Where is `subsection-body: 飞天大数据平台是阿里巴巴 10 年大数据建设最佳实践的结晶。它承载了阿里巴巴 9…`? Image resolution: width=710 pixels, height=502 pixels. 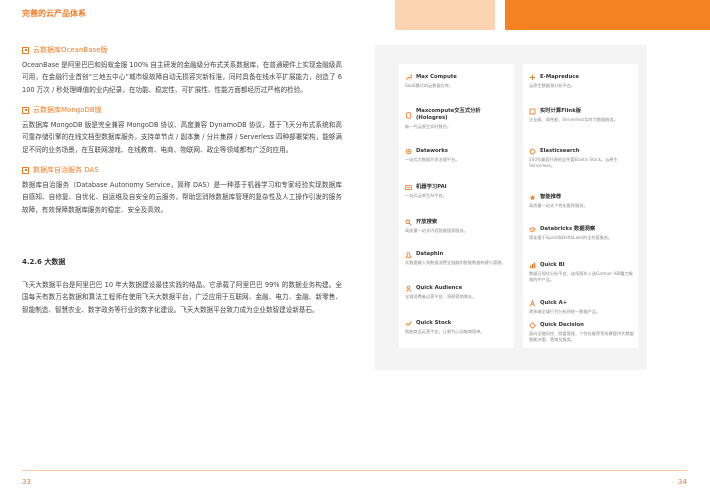
subsection-body: 飞天大数据平台是阿里巴巴 10 年大数据建设最佳实践的结晶。它承载了阿里巴巴 9… is located at coordinates (182, 297).